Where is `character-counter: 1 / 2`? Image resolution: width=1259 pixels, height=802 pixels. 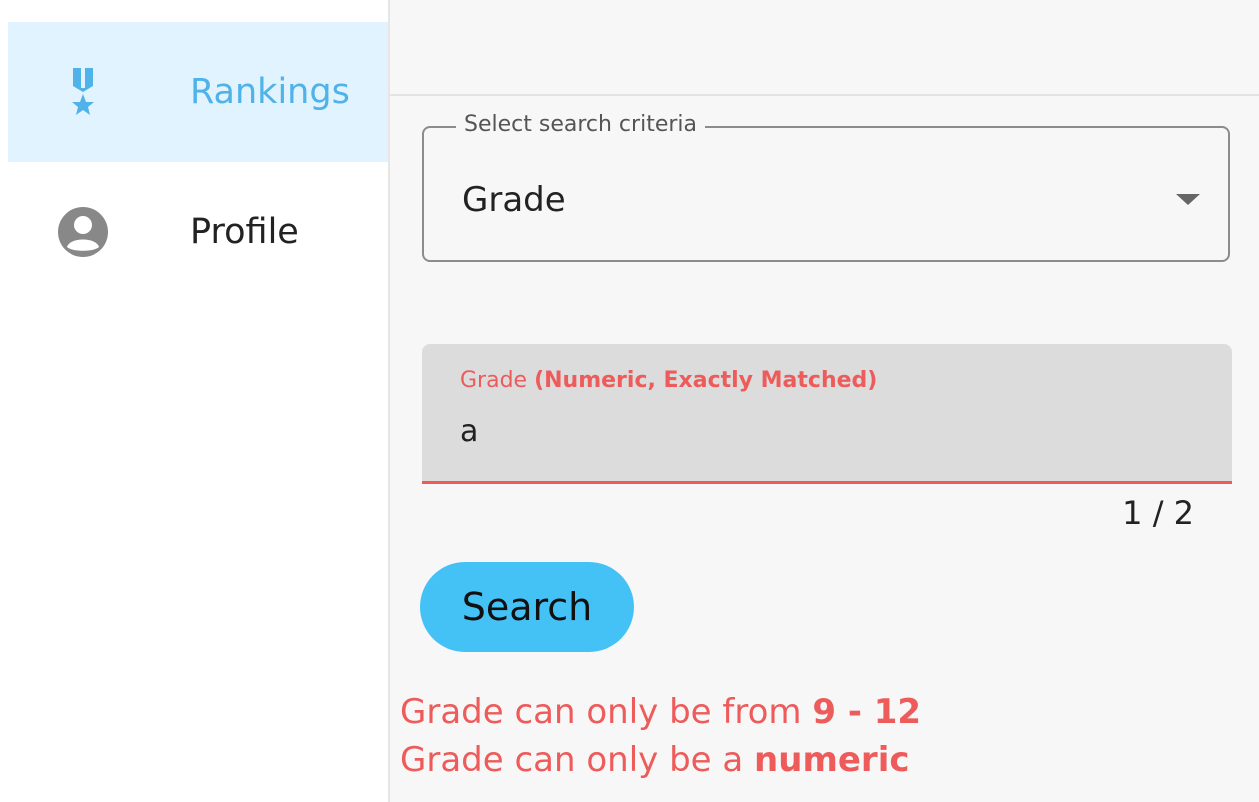 character-counter: 1 / 2 is located at coordinates (1158, 513).